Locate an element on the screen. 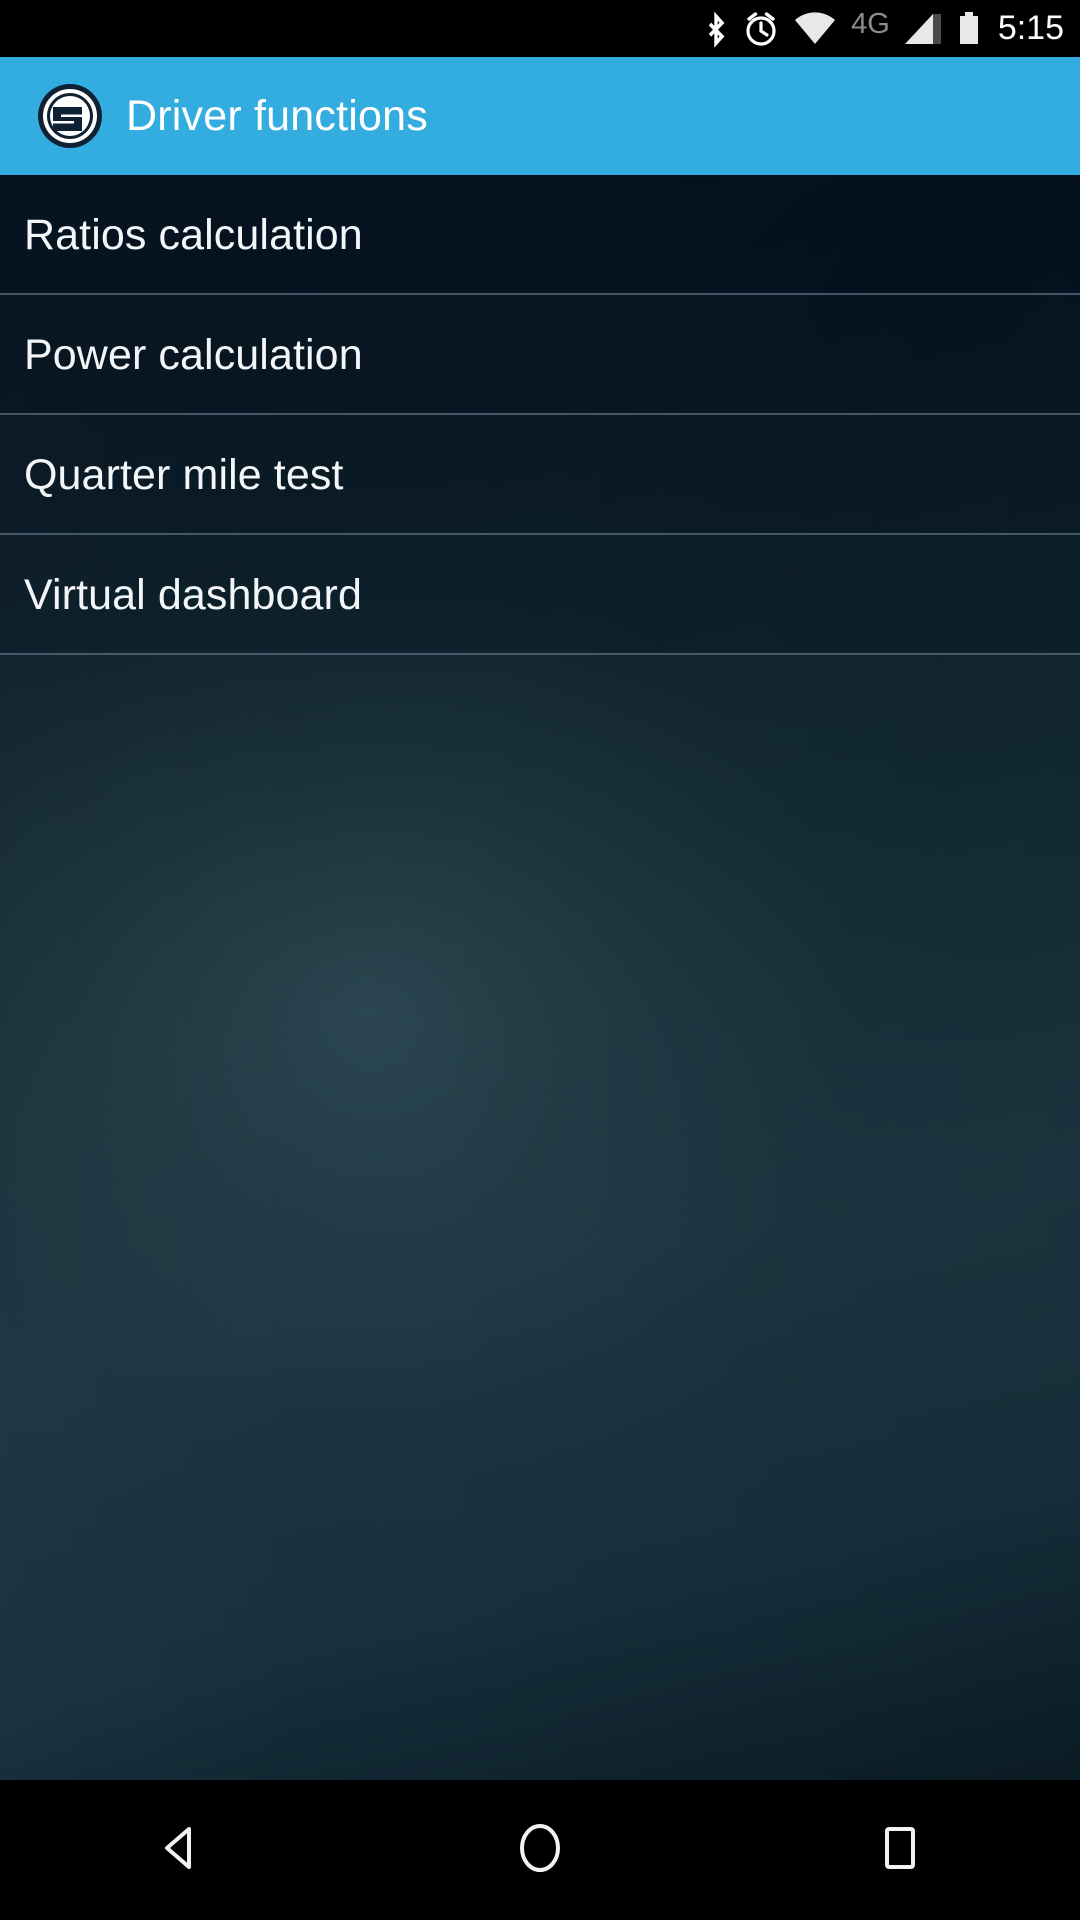 The height and width of the screenshot is (1920, 1080). wifi-icon is located at coordinates (815, 29).